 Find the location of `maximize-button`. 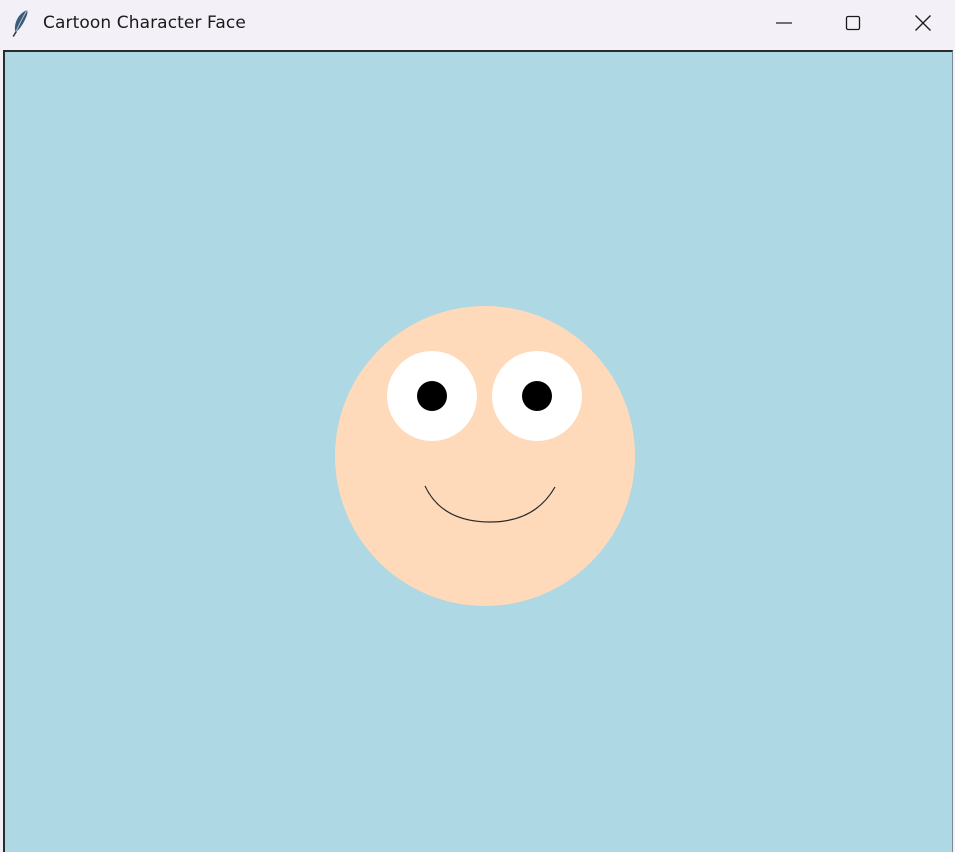

maximize-button is located at coordinates (853, 23).